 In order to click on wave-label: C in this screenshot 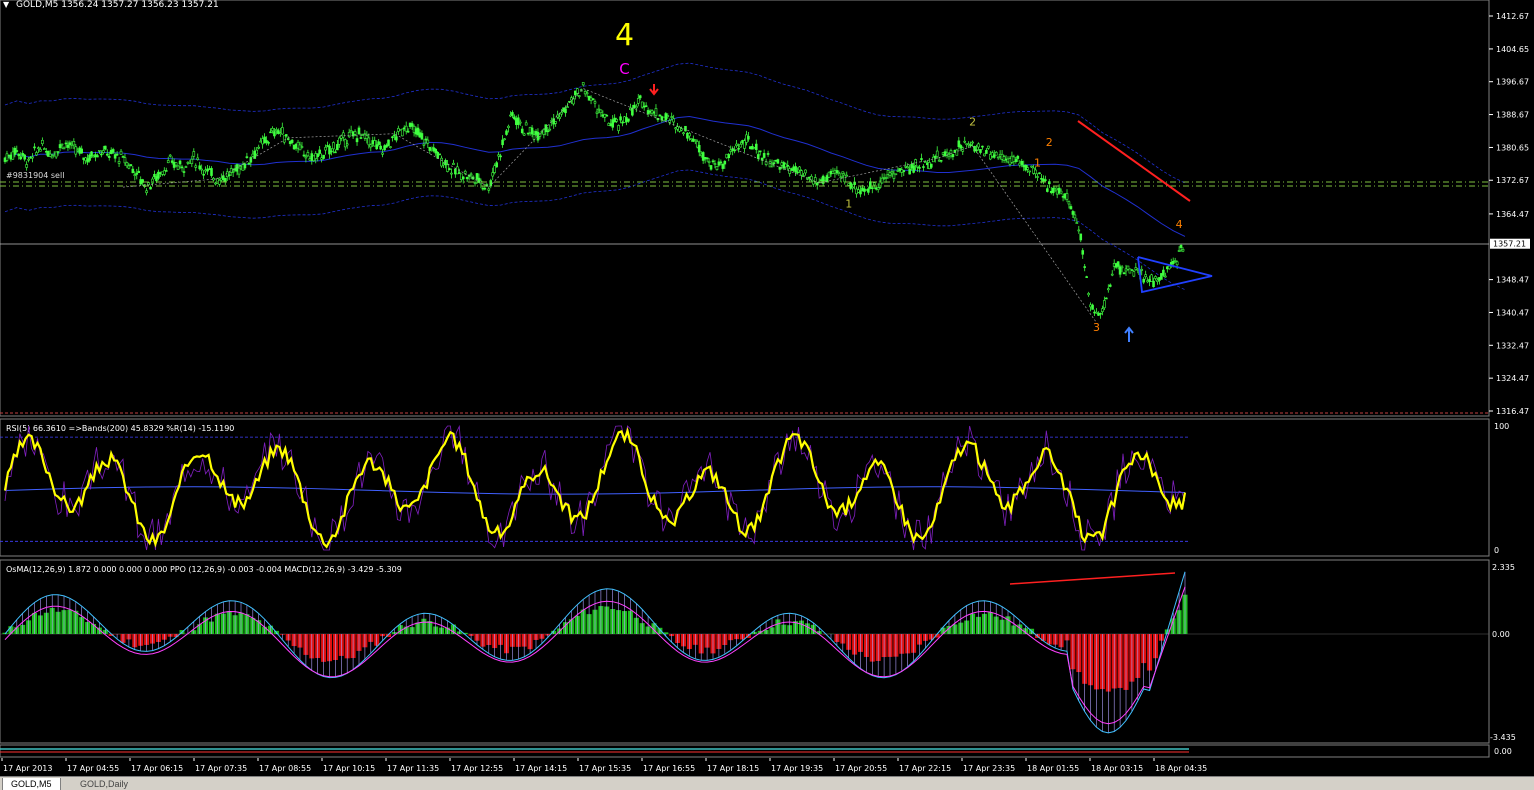, I will do `click(624, 69)`.